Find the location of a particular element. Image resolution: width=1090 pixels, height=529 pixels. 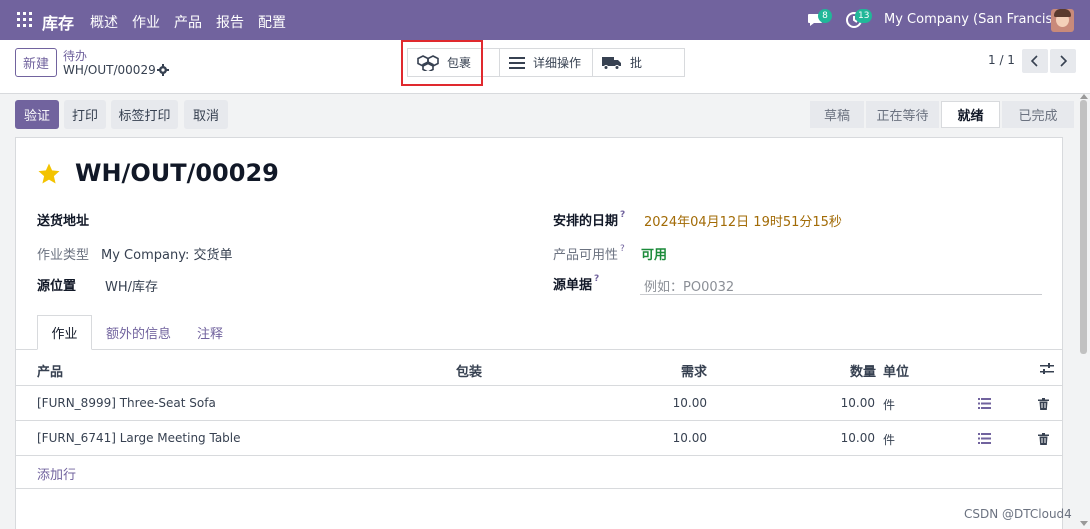

add-line-link: 添加行 is located at coordinates (56, 473).